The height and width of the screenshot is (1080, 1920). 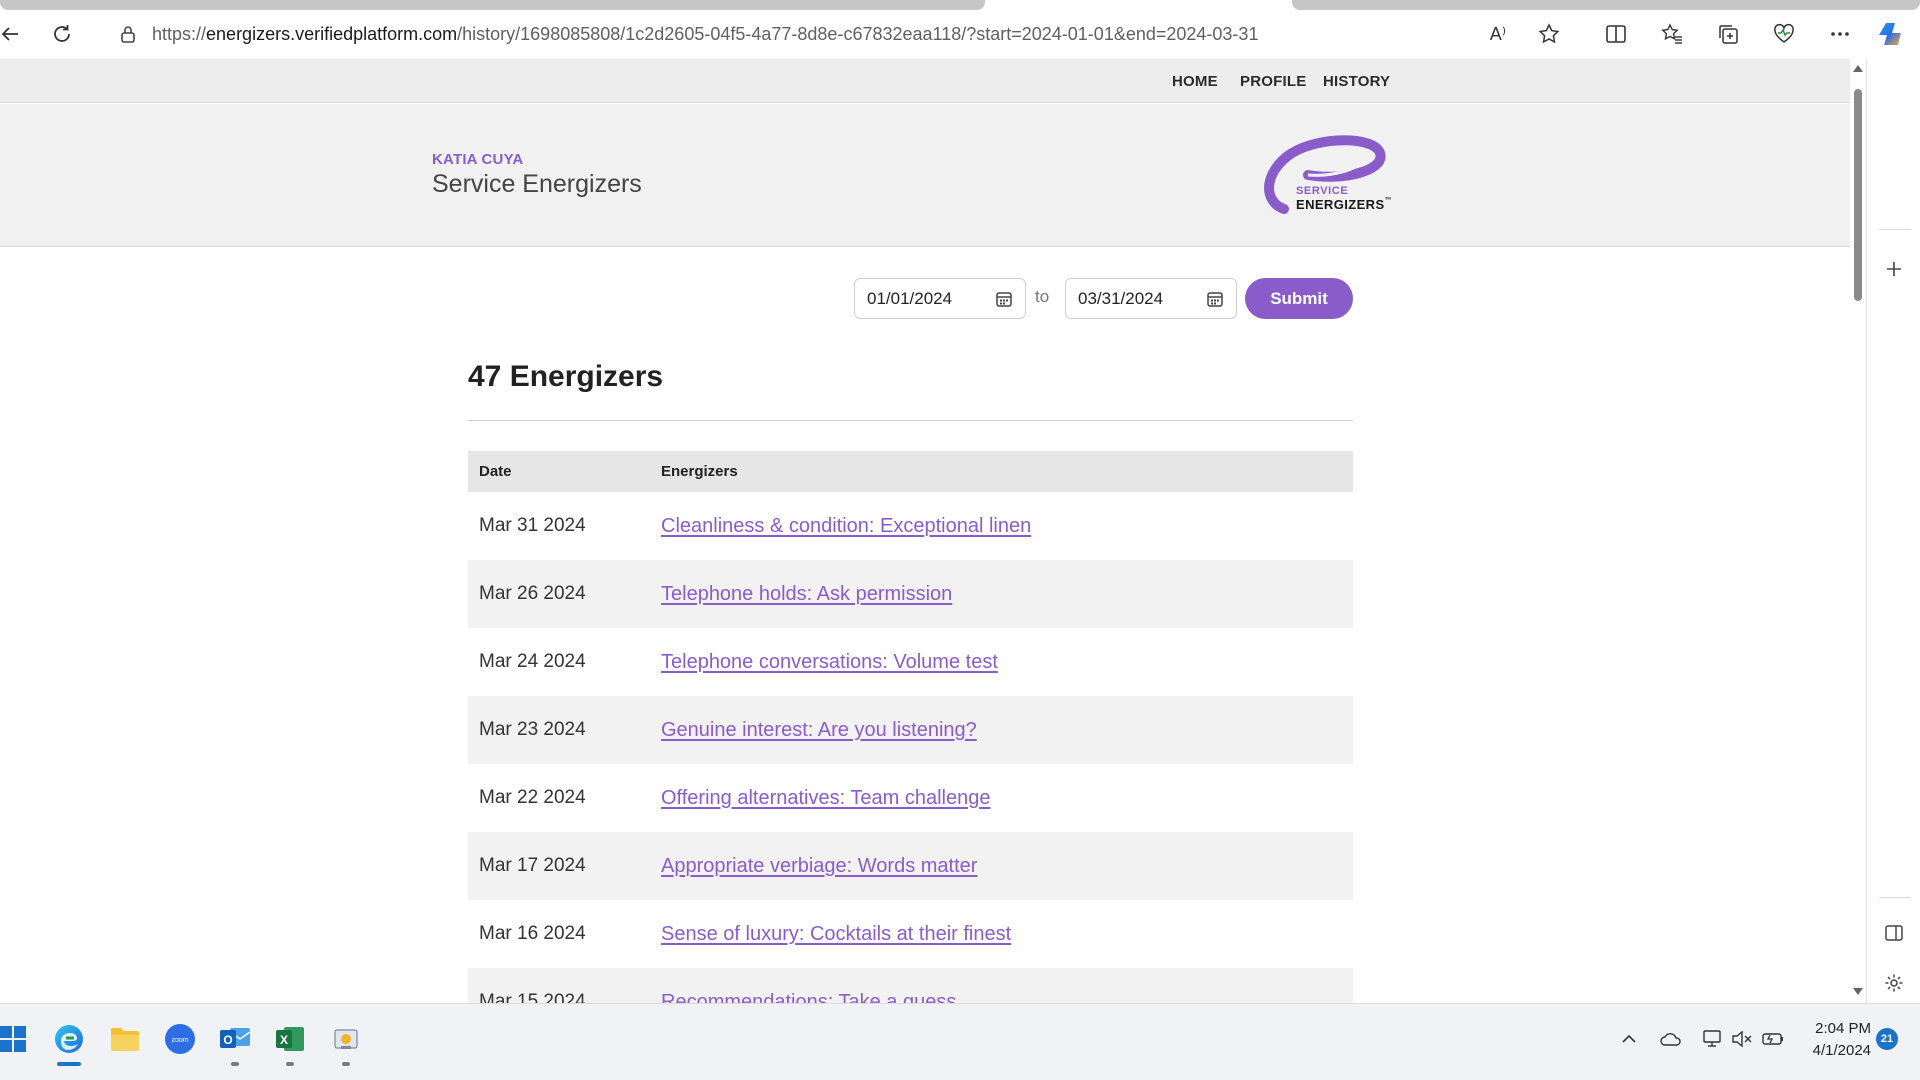 What do you see at coordinates (699, 471) in the screenshot?
I see `energizers-column-header: Energizers` at bounding box center [699, 471].